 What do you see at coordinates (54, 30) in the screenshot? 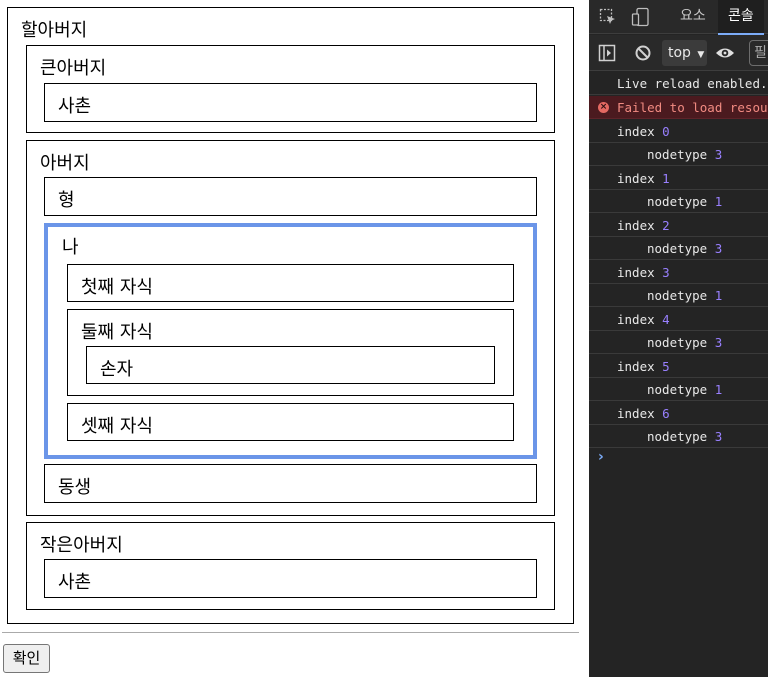
I see `grandfather-label: 할아버지` at bounding box center [54, 30].